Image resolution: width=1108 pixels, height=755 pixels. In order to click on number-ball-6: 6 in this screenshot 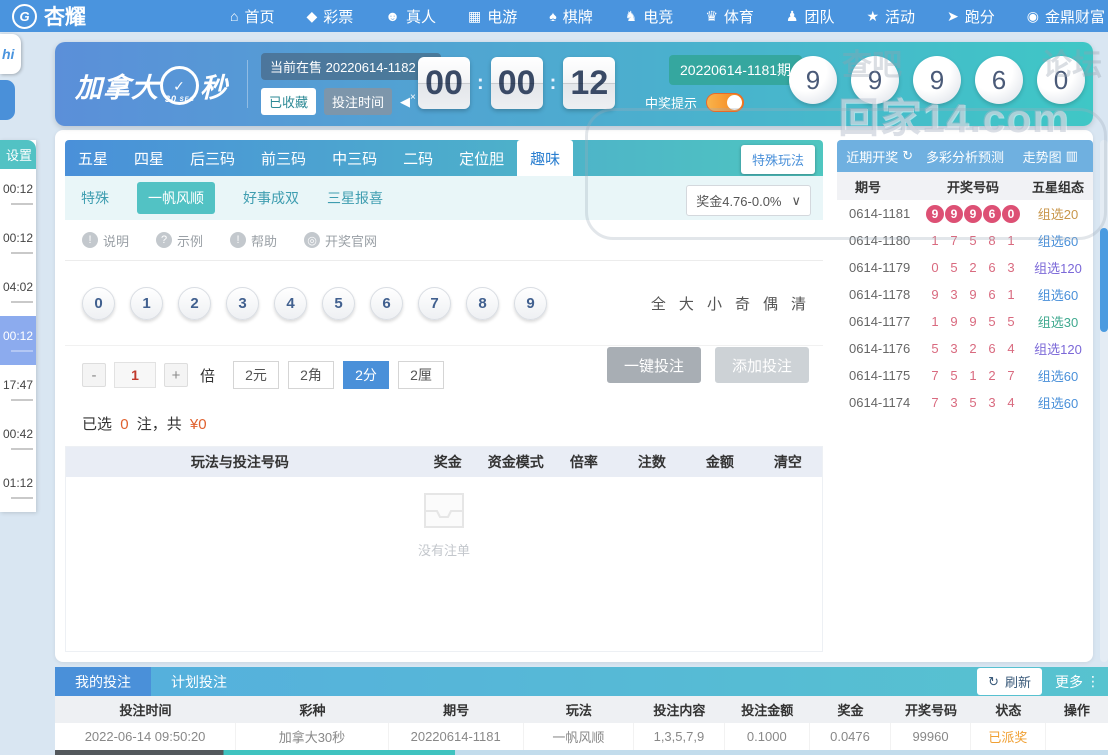, I will do `click(386, 303)`.